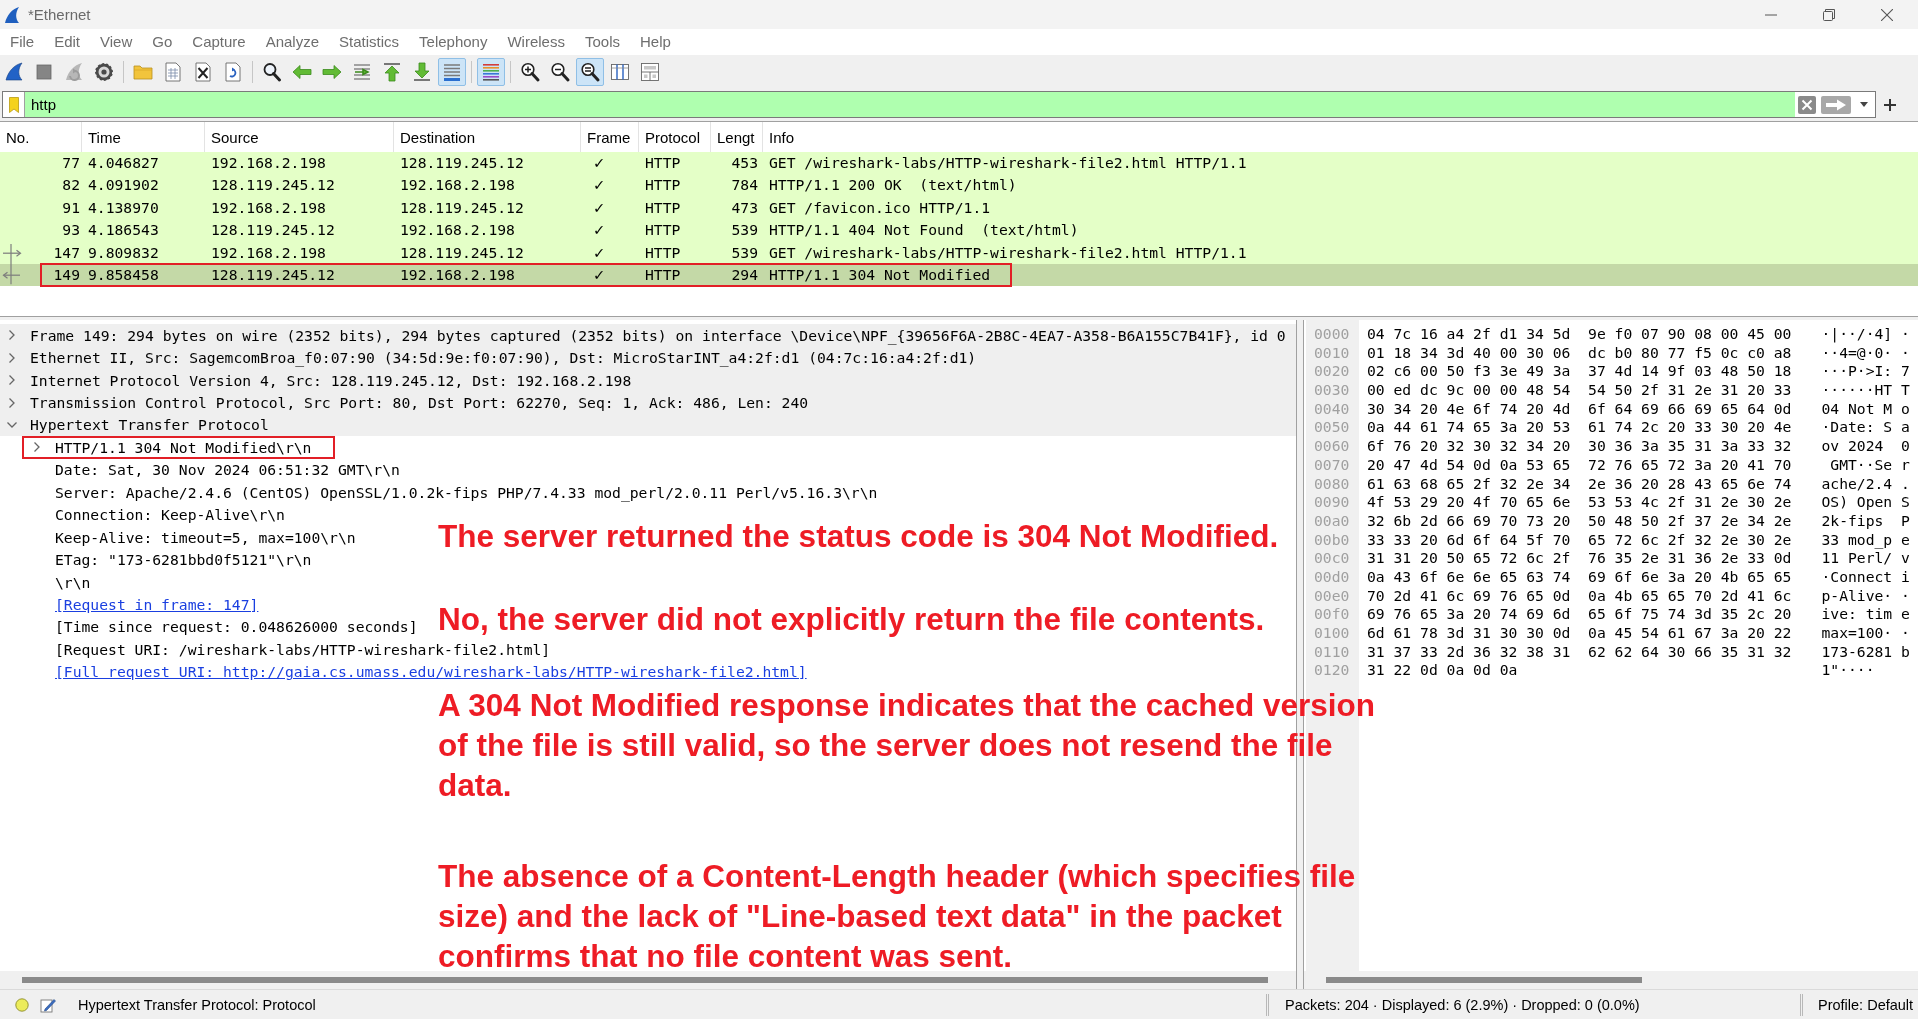 This screenshot has width=1918, height=1019. Describe the element at coordinates (1866, 1004) in the screenshot. I see `profile-text: Profile: Default` at that location.